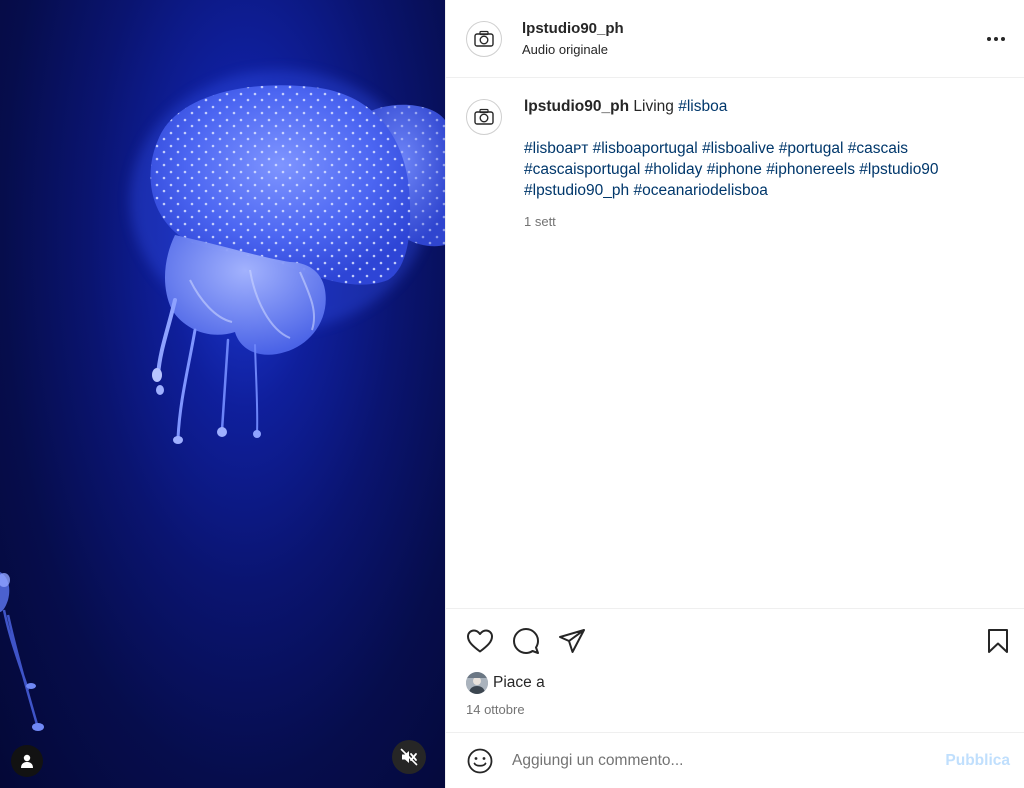 The image size is (1024, 788). I want to click on liked-by-label: Piace a, so click(519, 683).